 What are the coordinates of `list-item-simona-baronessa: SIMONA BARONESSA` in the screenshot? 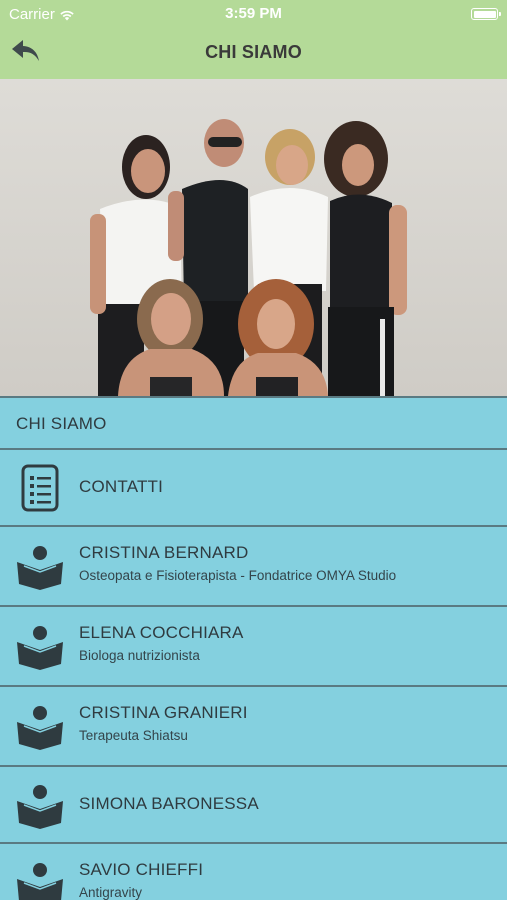 It's located at (253, 805).